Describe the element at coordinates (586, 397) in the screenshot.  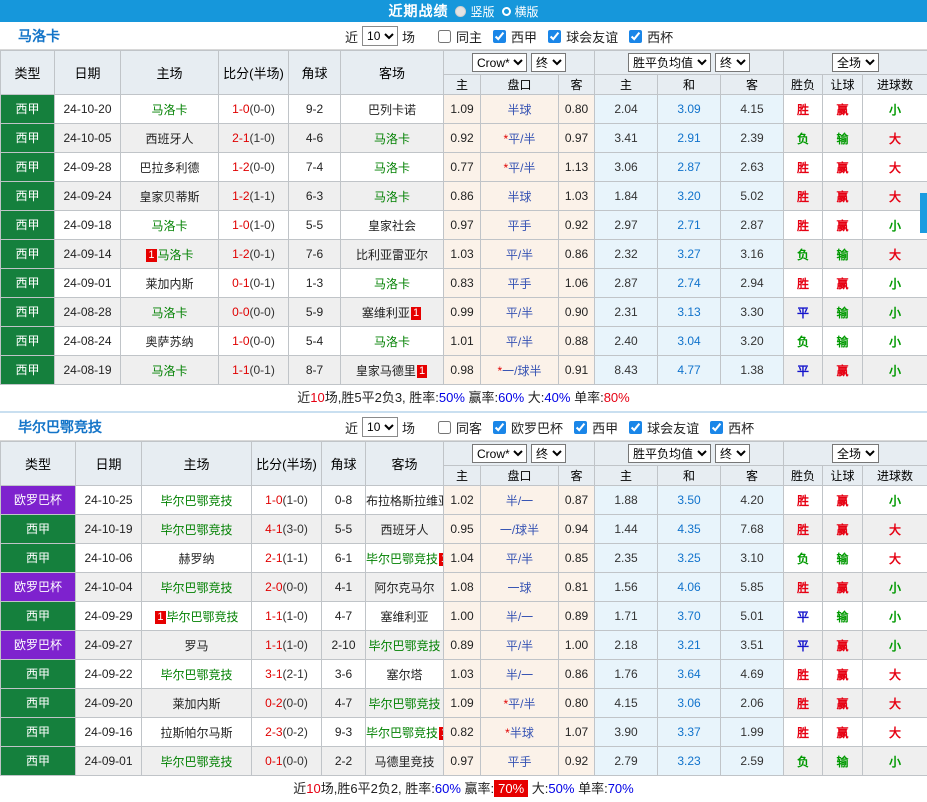
I see `summary-segment-8: 单率:` at that location.